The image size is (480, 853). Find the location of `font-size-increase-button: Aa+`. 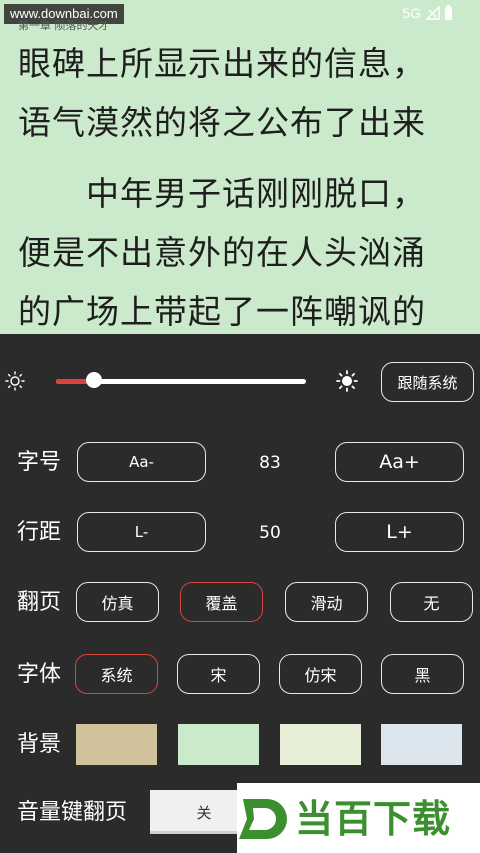

font-size-increase-button: Aa+ is located at coordinates (399, 462).